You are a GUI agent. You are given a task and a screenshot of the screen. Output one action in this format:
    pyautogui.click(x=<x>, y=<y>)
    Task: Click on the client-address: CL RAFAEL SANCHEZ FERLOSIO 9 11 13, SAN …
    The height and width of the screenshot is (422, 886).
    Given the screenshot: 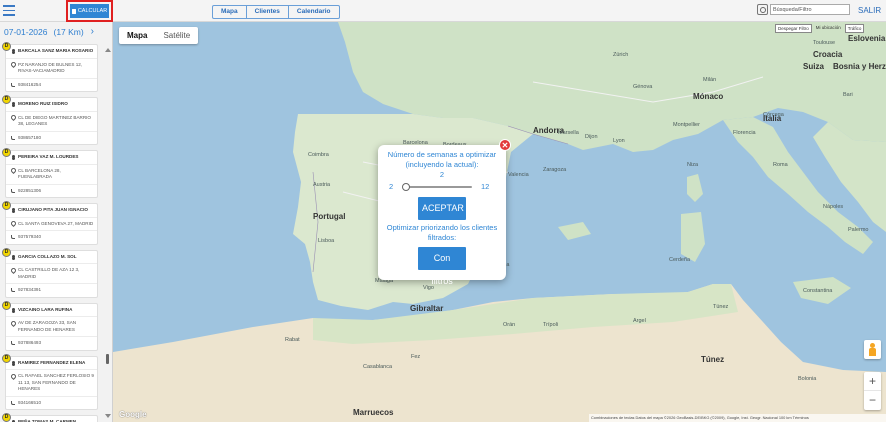 What is the action you would take?
    pyautogui.click(x=51, y=382)
    